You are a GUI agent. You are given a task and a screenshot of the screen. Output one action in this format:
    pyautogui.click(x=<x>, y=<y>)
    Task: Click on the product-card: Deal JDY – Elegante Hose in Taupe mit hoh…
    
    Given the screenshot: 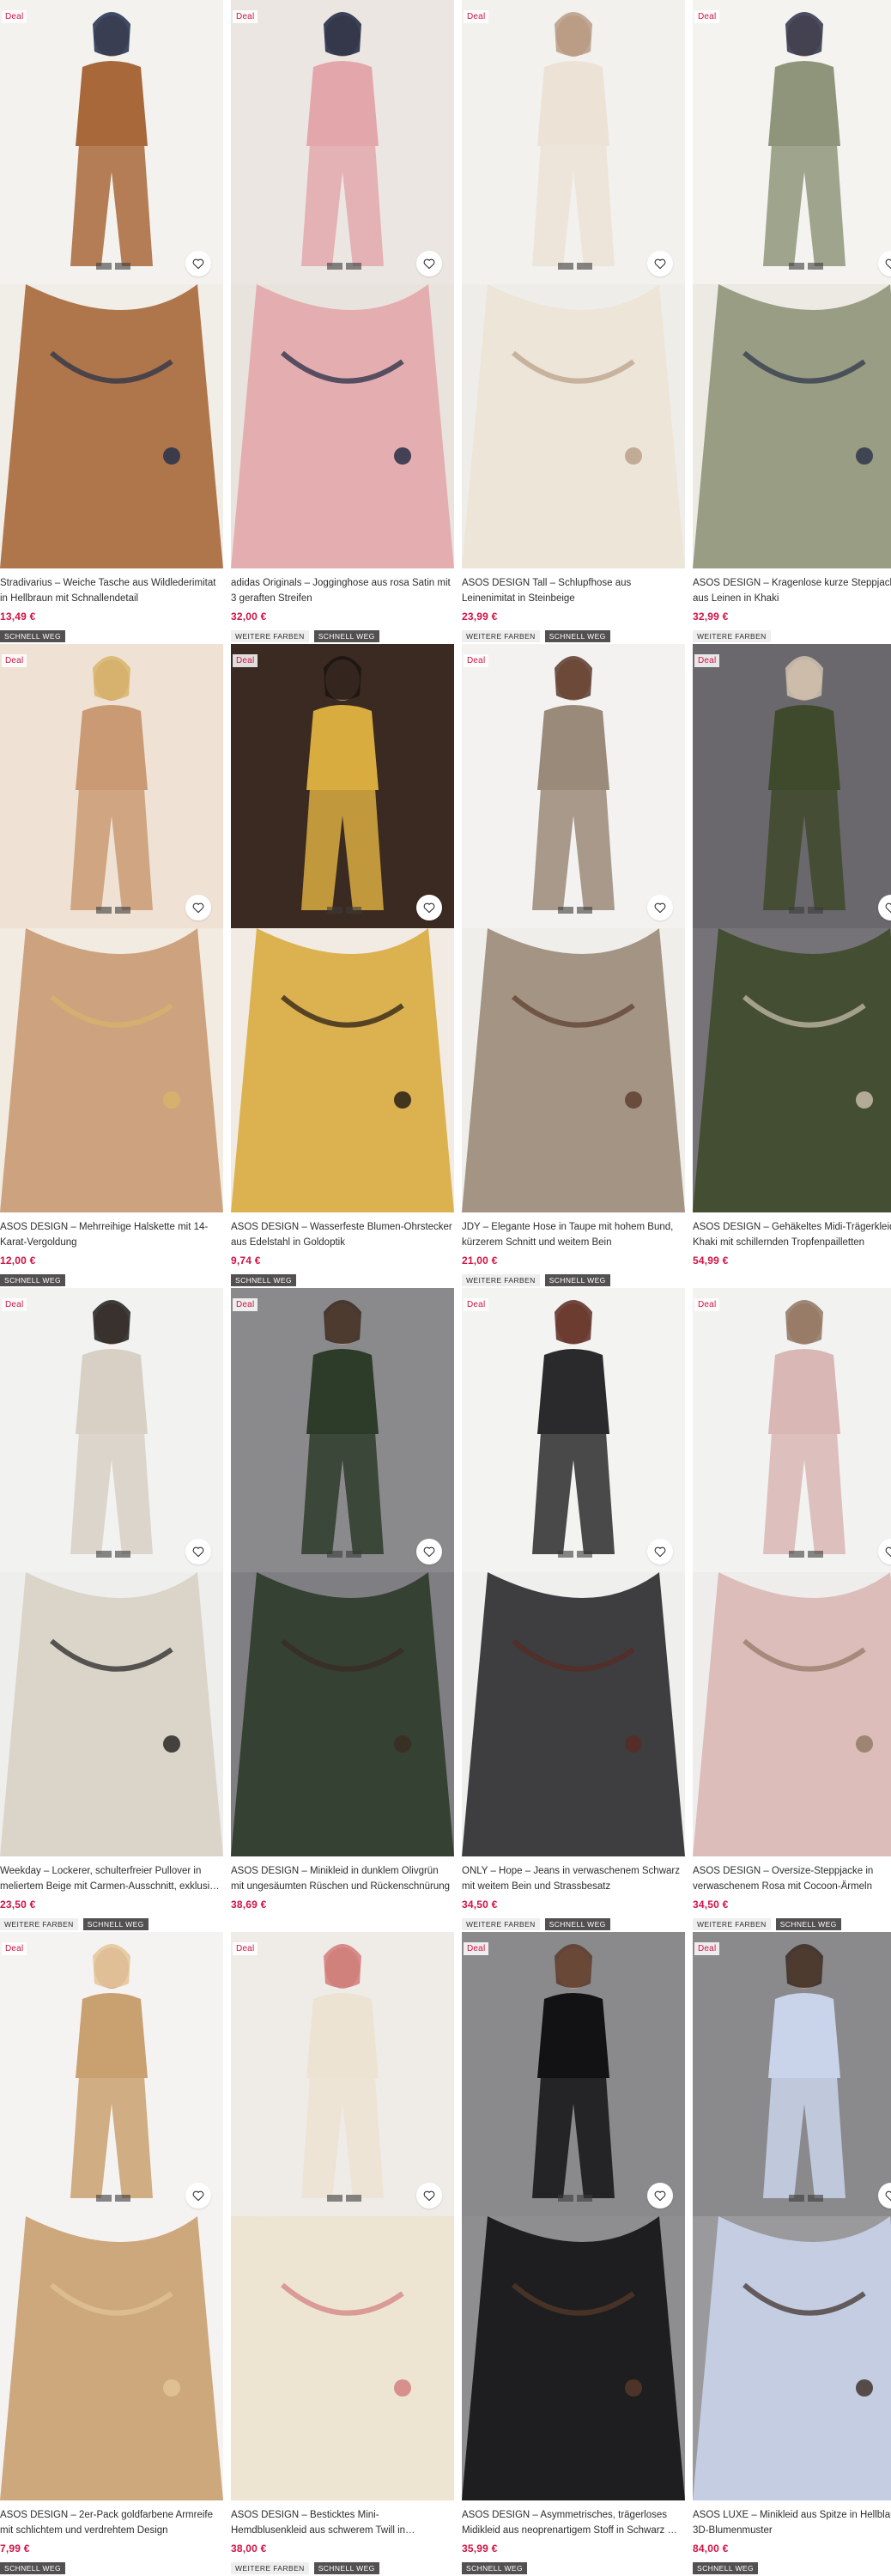 What is the action you would take?
    pyautogui.click(x=573, y=966)
    